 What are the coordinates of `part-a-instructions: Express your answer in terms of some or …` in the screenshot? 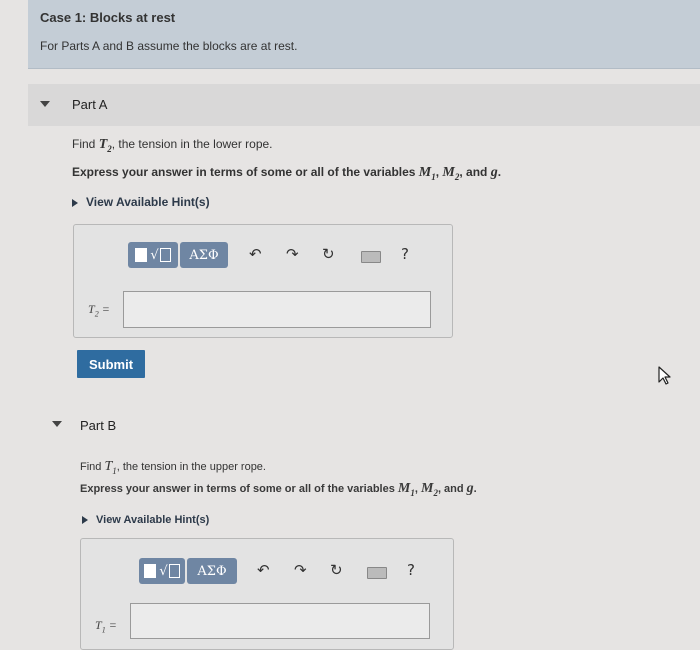 It's located at (287, 173).